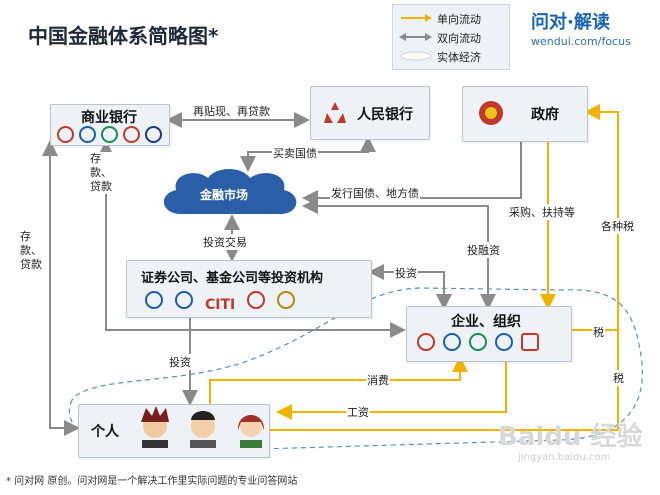  Describe the element at coordinates (224, 195) in the screenshot. I see `financial-market-title: 金融市场` at that location.